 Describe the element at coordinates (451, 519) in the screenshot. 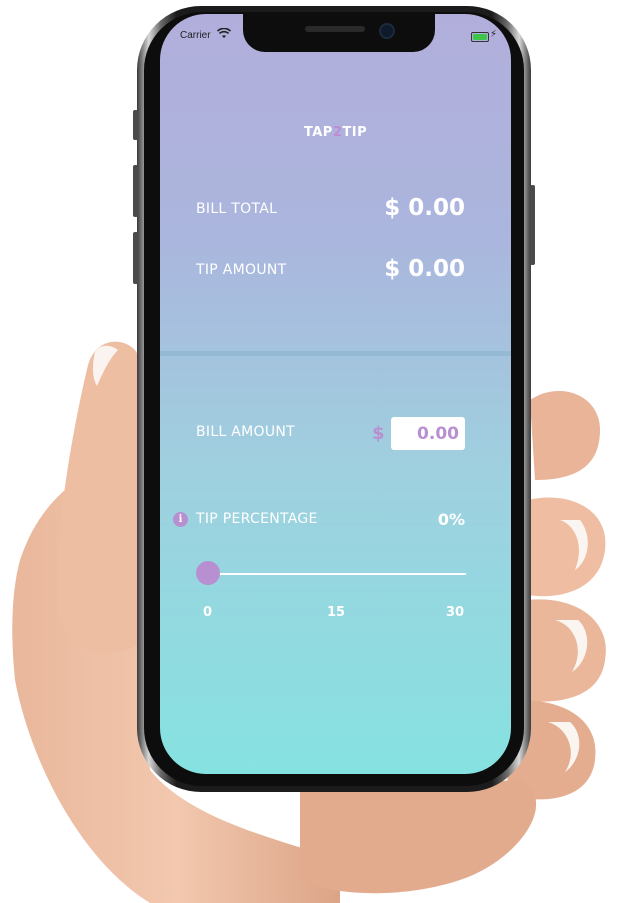

I see `tip-percentage-value: 0%` at that location.